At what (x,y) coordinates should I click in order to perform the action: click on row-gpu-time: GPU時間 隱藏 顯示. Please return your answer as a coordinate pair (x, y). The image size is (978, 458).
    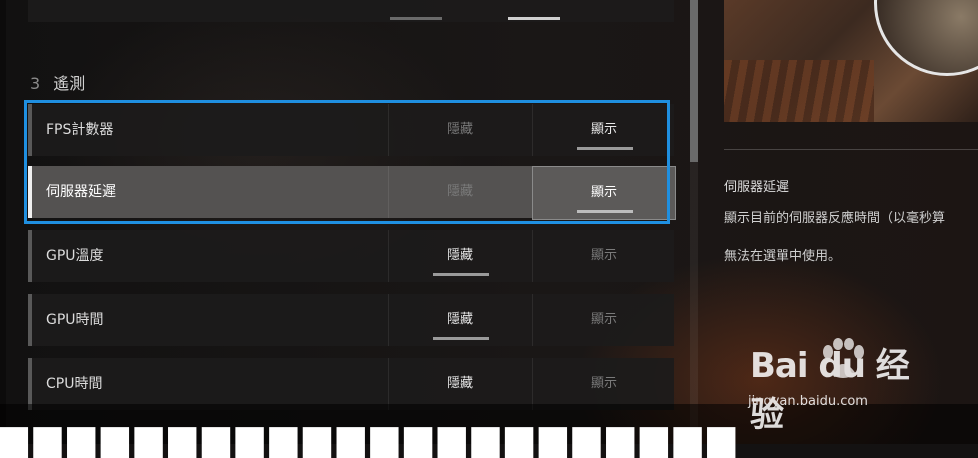
    Looking at the image, I should click on (351, 320).